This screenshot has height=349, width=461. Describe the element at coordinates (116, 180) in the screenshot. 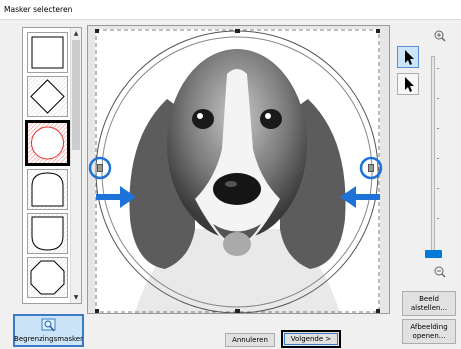

I see `left-handle-indicator` at that location.